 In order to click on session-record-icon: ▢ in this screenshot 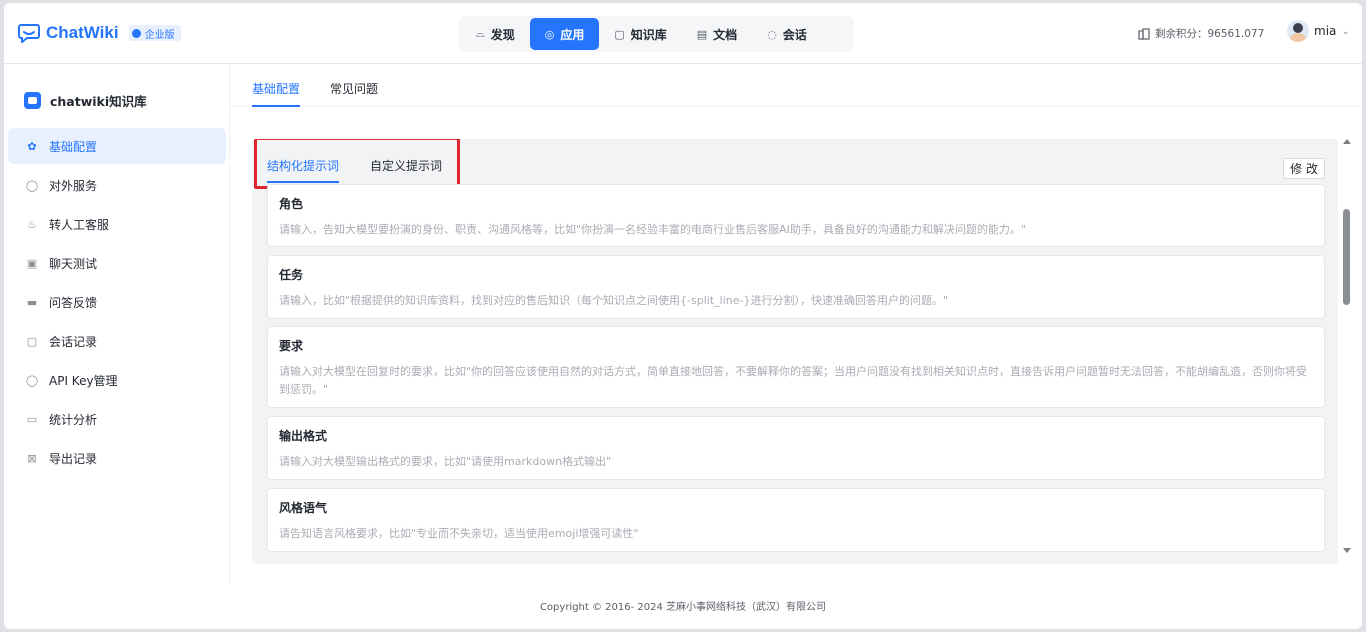, I will do `click(32, 341)`.